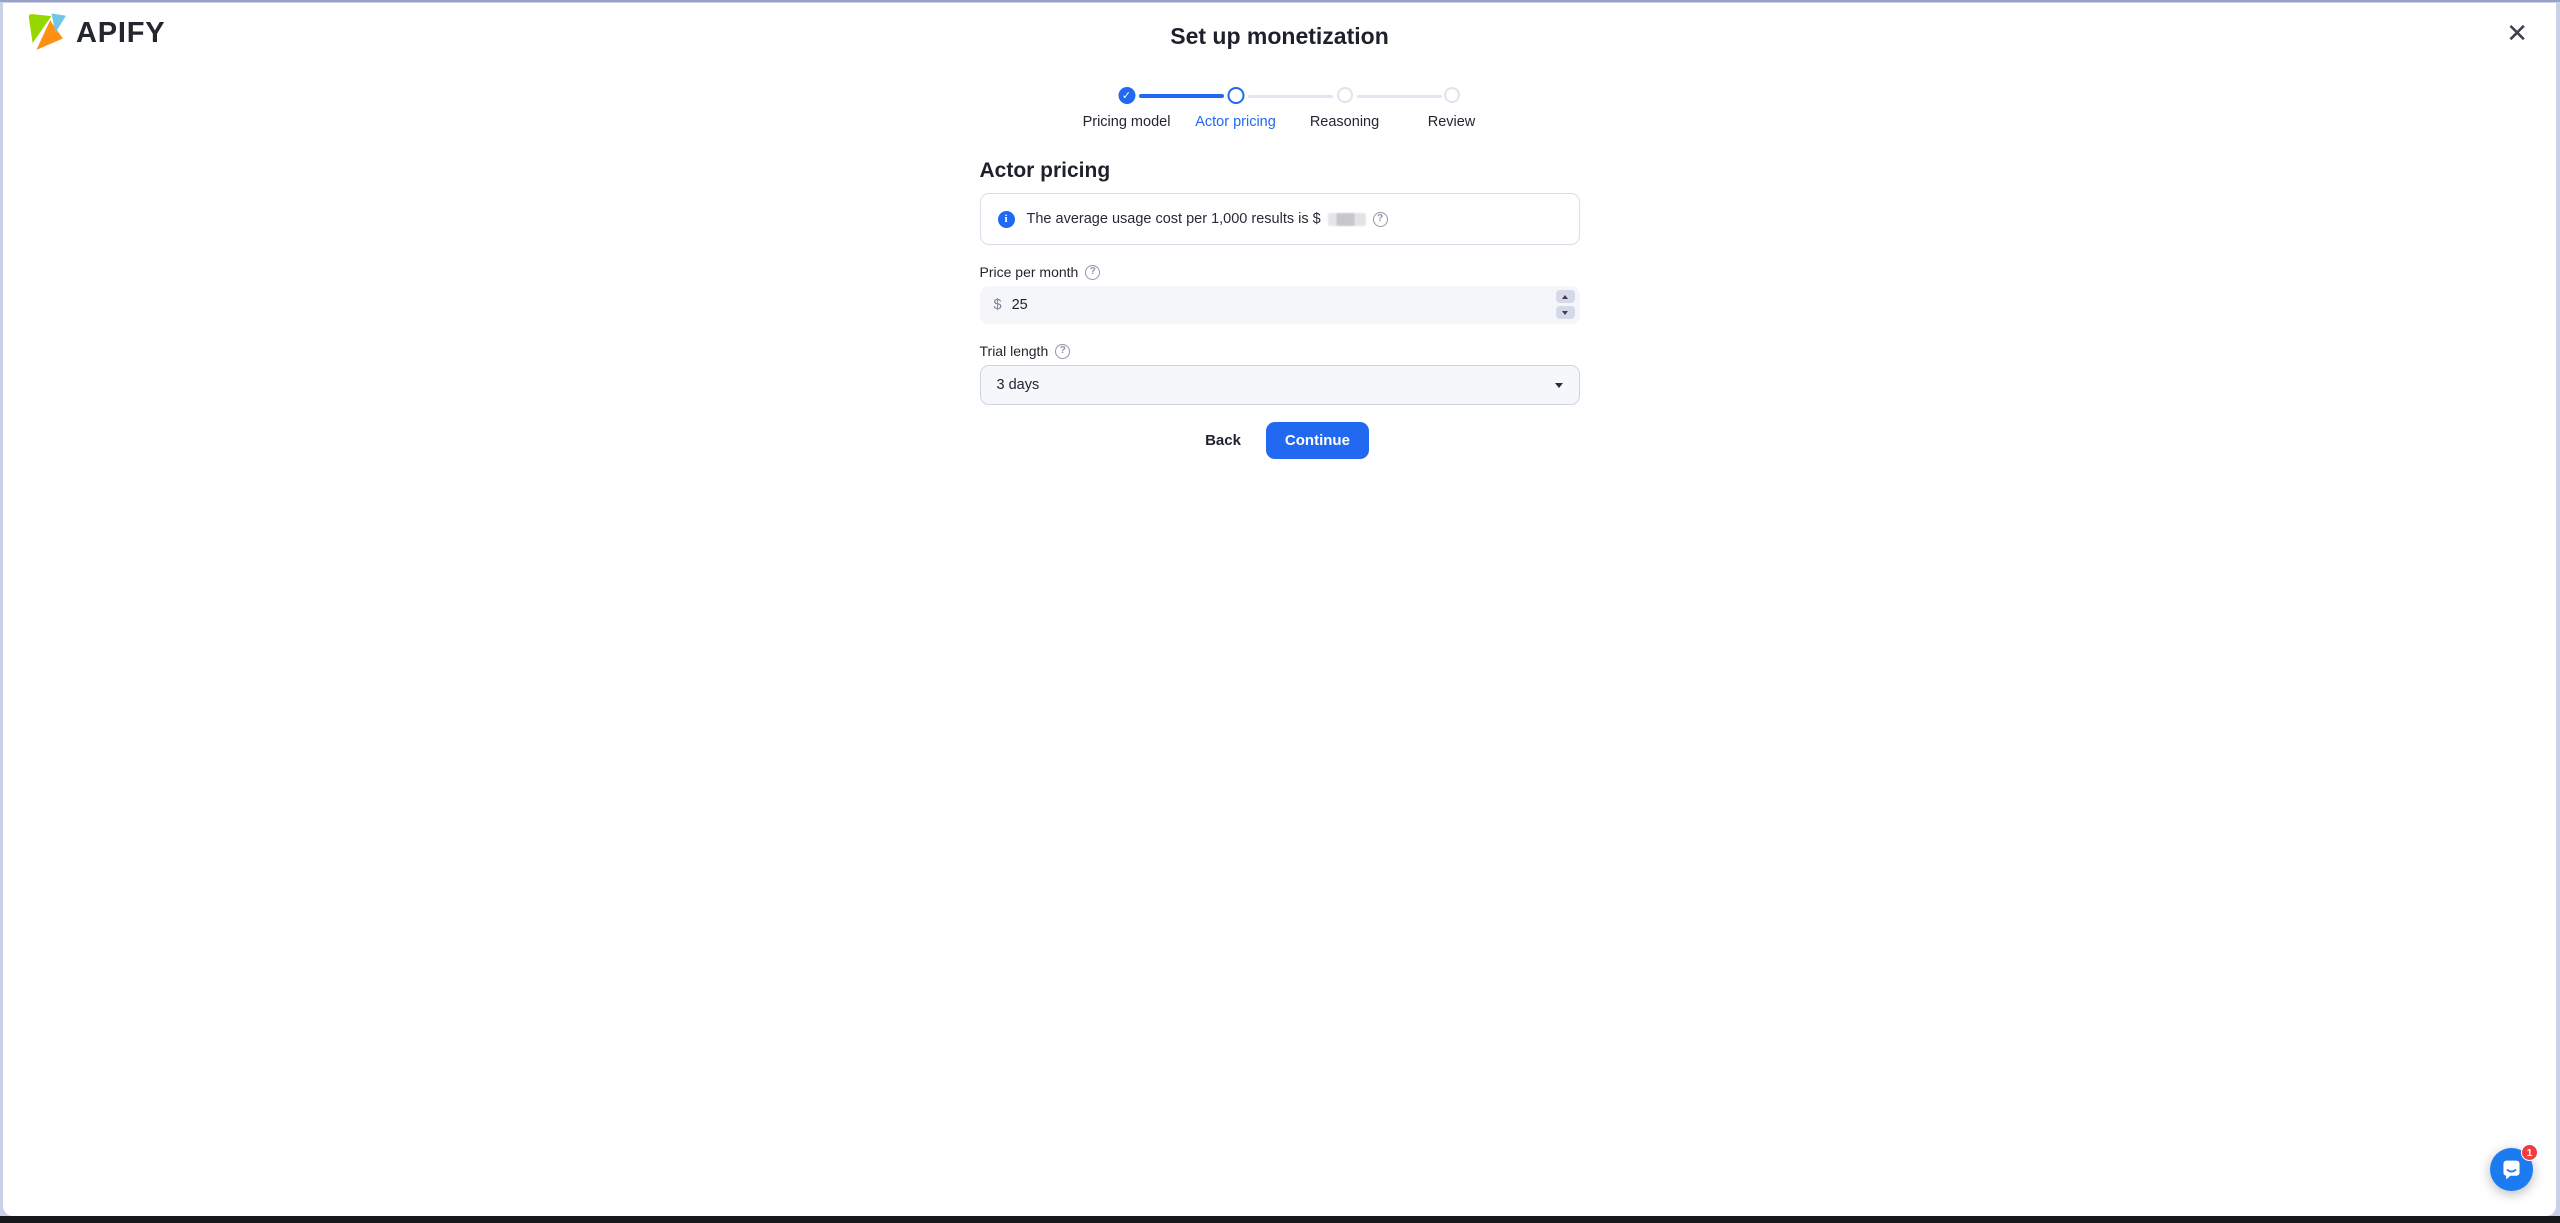 The width and height of the screenshot is (2560, 1223). Describe the element at coordinates (1452, 122) in the screenshot. I see `step-label-review: Review` at that location.